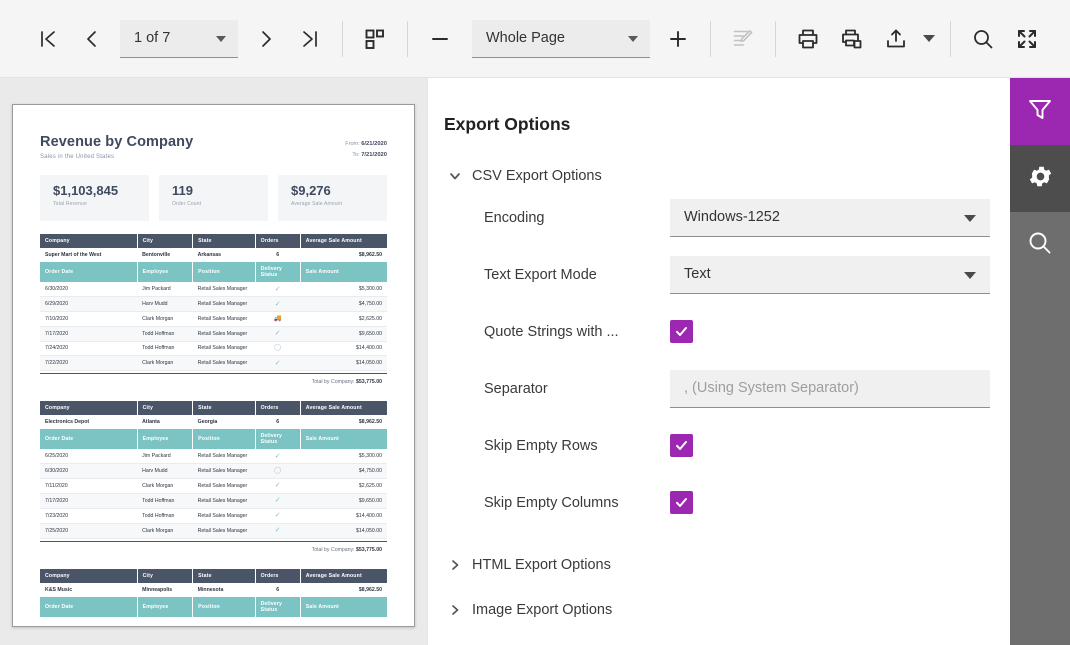  Describe the element at coordinates (719, 502) in the screenshot. I see `option-row-skip-empty-columns: Skip Empty Columns` at that location.